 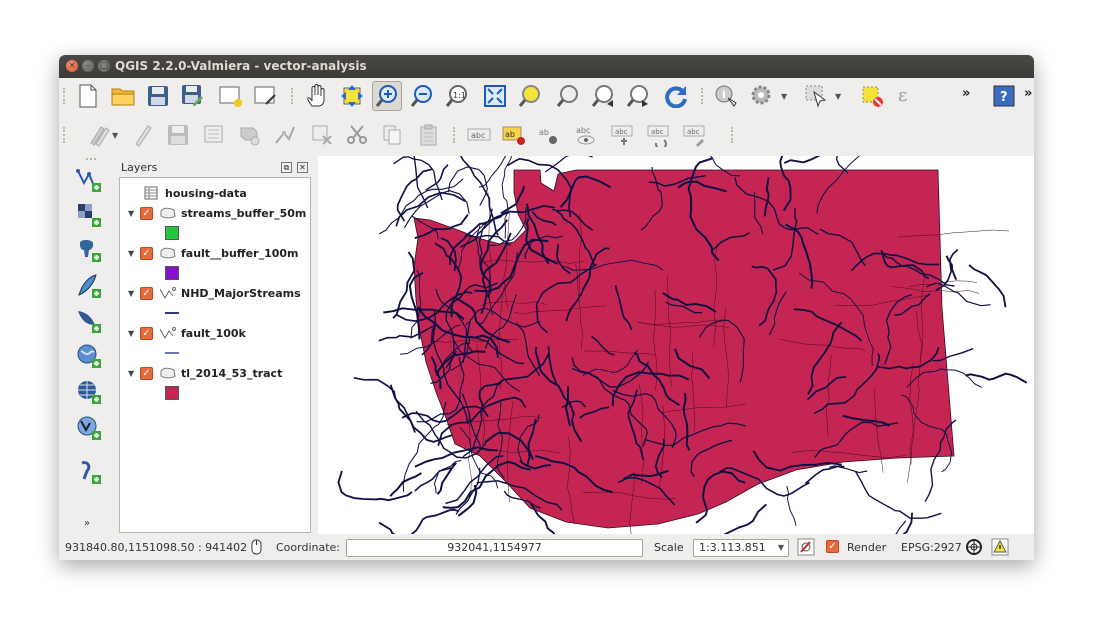 What do you see at coordinates (832, 546) in the screenshot?
I see `render-checkbox: ✓` at bounding box center [832, 546].